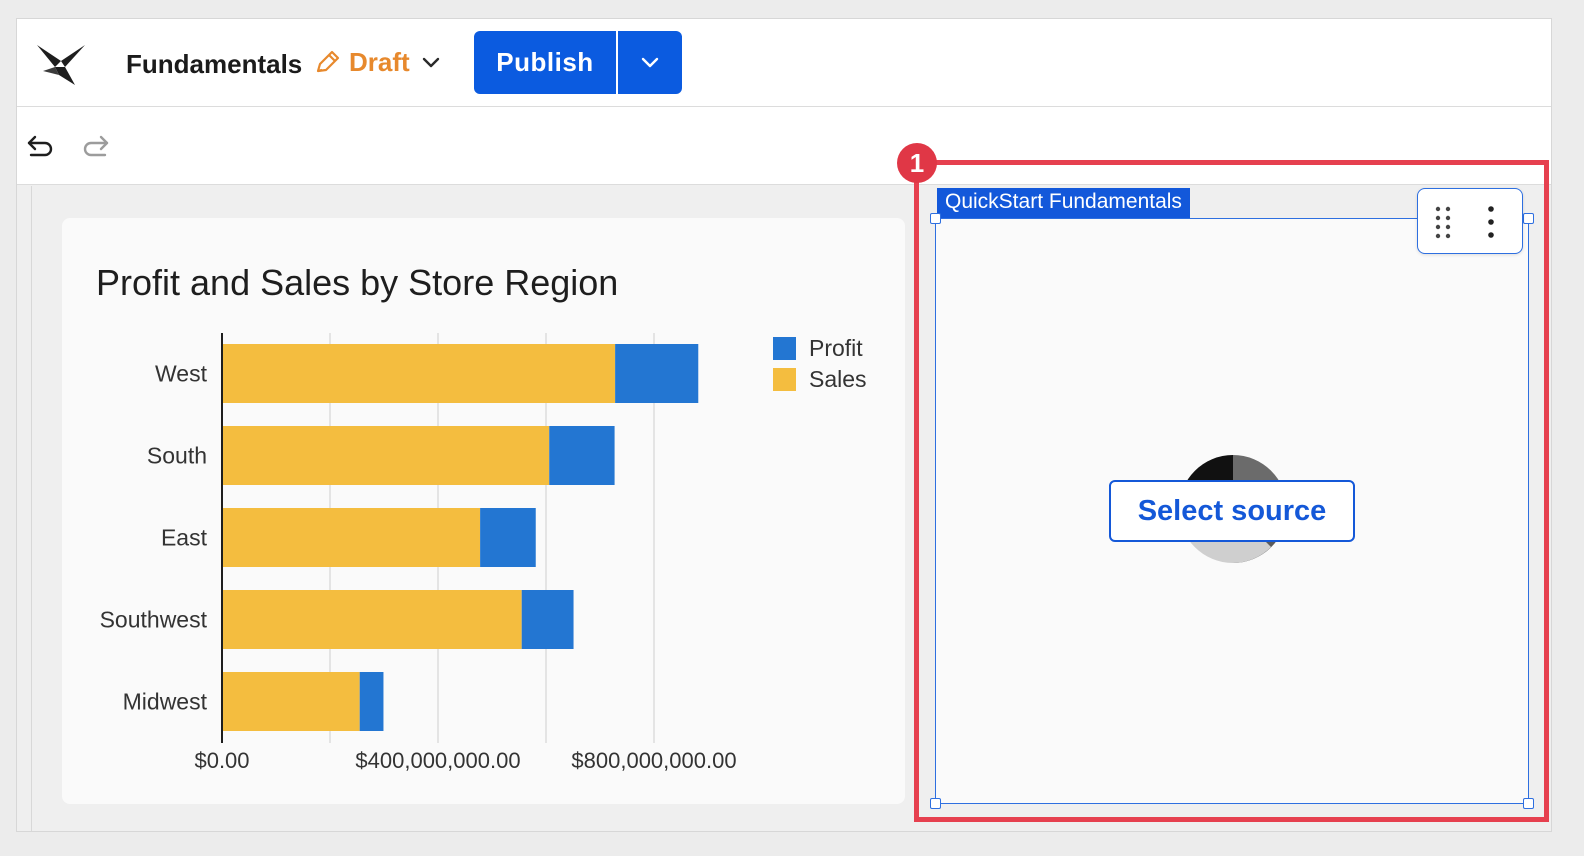 This screenshot has width=1584, height=856. Describe the element at coordinates (165, 702) in the screenshot. I see `category-label: Midwest` at that location.